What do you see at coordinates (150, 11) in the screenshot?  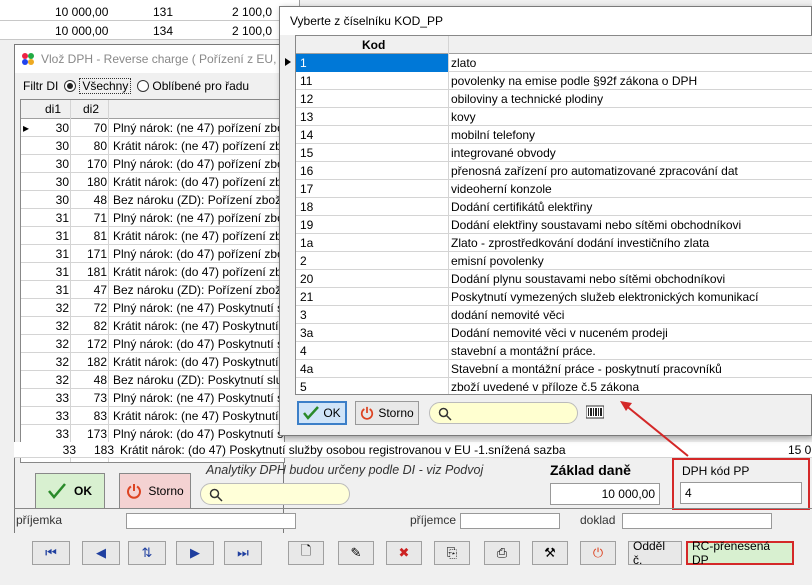 I see `table-row: 10 000,00 131 2 100,0` at bounding box center [150, 11].